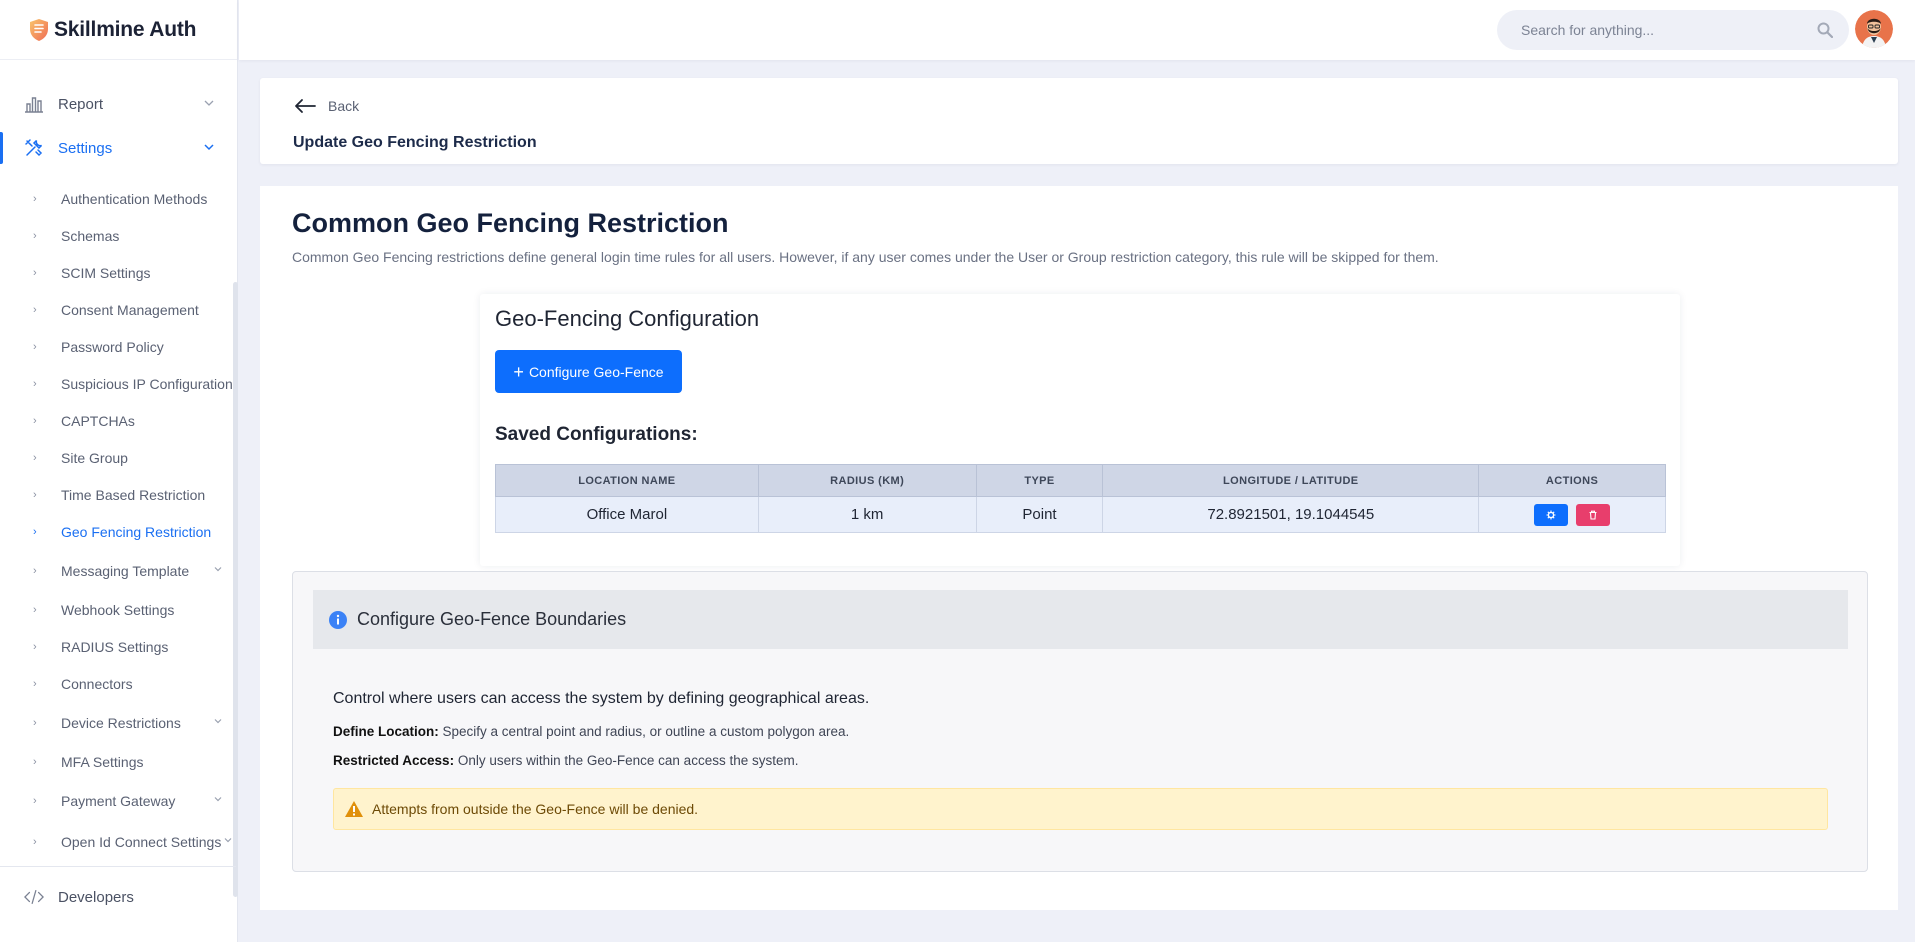 This screenshot has height=942, width=1915. Describe the element at coordinates (134, 198) in the screenshot. I see `sidebar-item-label: Authentication Methods` at that location.